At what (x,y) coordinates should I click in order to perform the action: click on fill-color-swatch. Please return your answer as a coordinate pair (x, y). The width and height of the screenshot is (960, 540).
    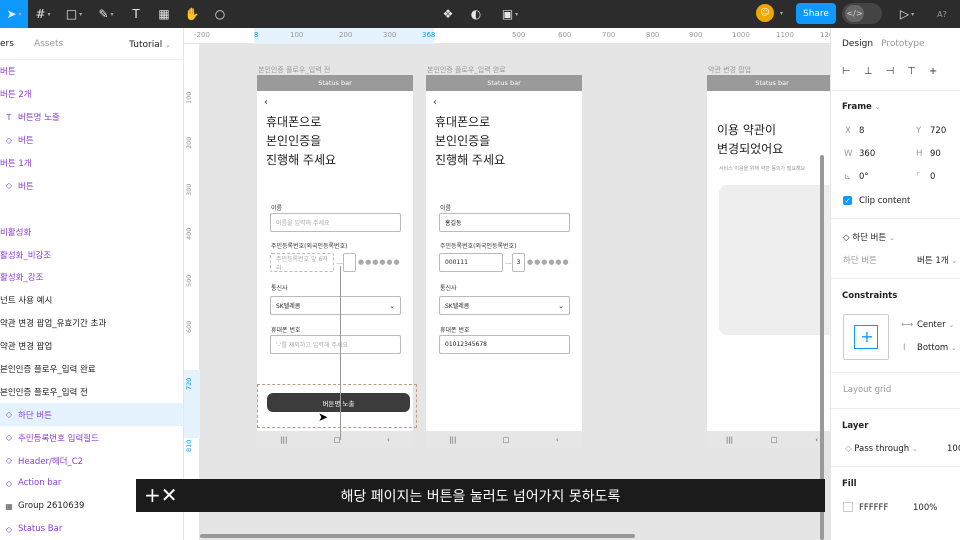
    Looking at the image, I should click on (848, 507).